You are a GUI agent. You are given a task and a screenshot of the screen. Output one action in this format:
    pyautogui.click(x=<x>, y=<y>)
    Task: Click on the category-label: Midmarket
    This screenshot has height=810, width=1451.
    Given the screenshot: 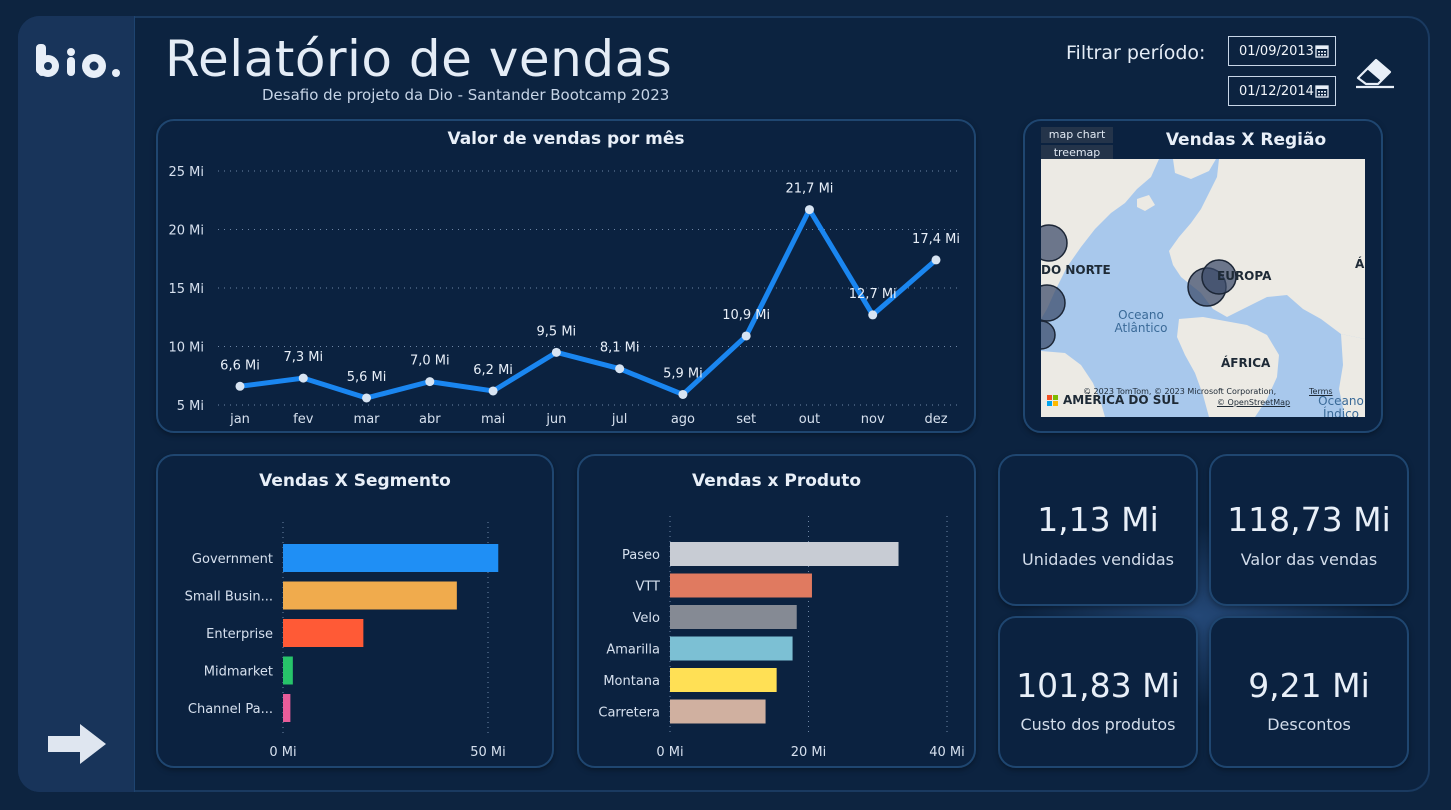 What is the action you would take?
    pyautogui.click(x=238, y=672)
    